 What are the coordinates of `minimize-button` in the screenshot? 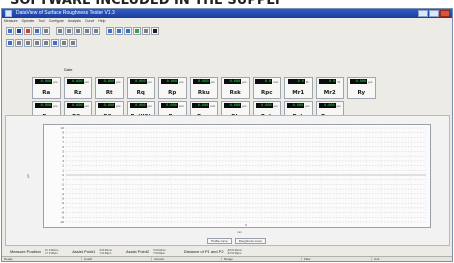 It's located at (423, 13).